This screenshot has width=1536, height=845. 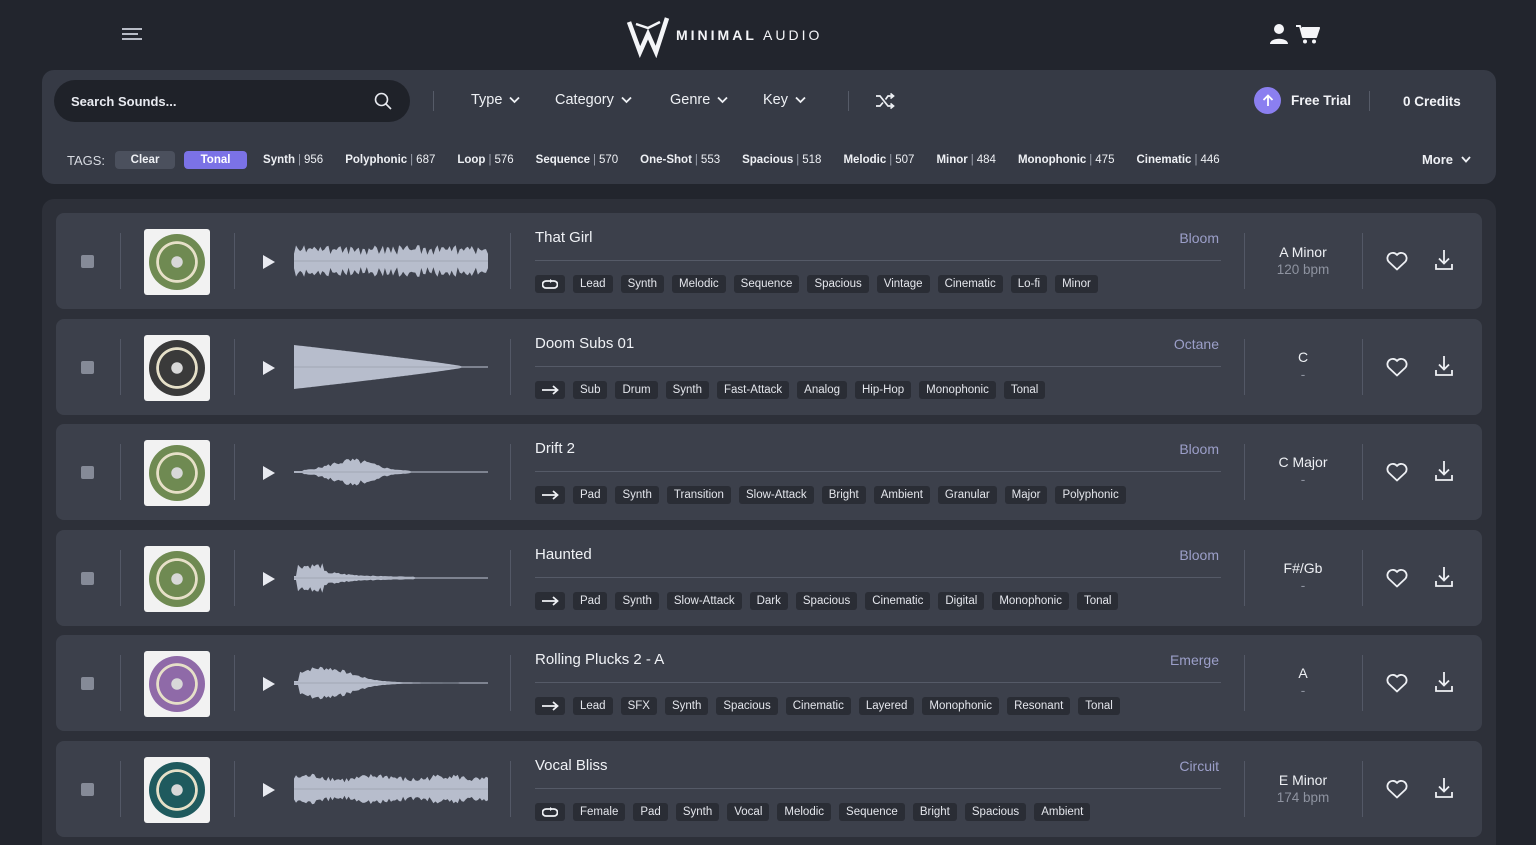 What do you see at coordinates (1066, 160) in the screenshot?
I see `tag-filter-monophonic: Monophonic | 475` at bounding box center [1066, 160].